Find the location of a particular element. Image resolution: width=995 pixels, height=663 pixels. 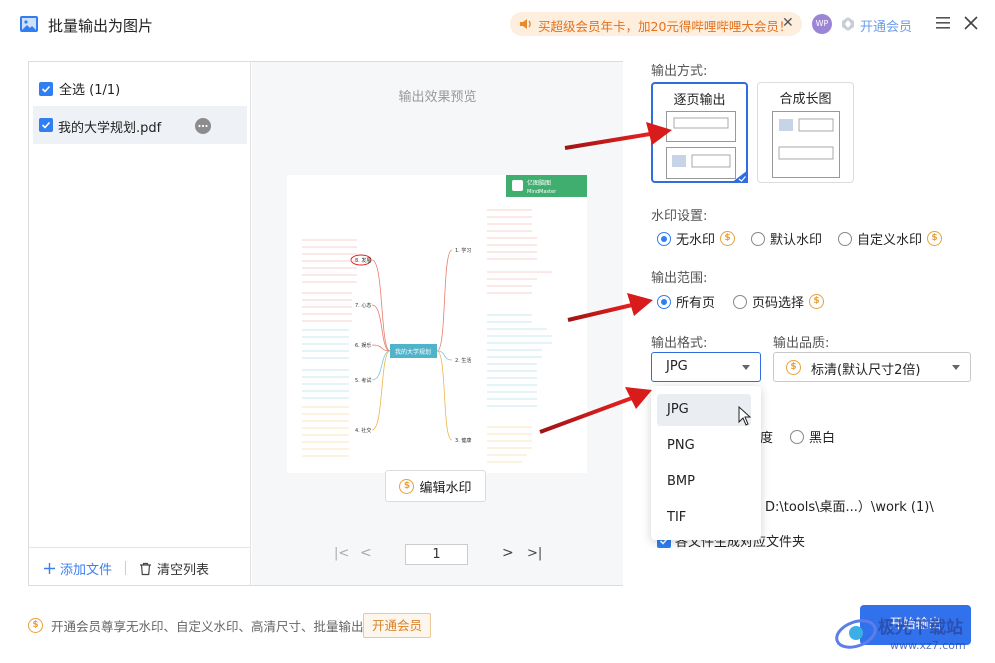

select-all-checkbox: 全选 (1/1) is located at coordinates (79, 88).